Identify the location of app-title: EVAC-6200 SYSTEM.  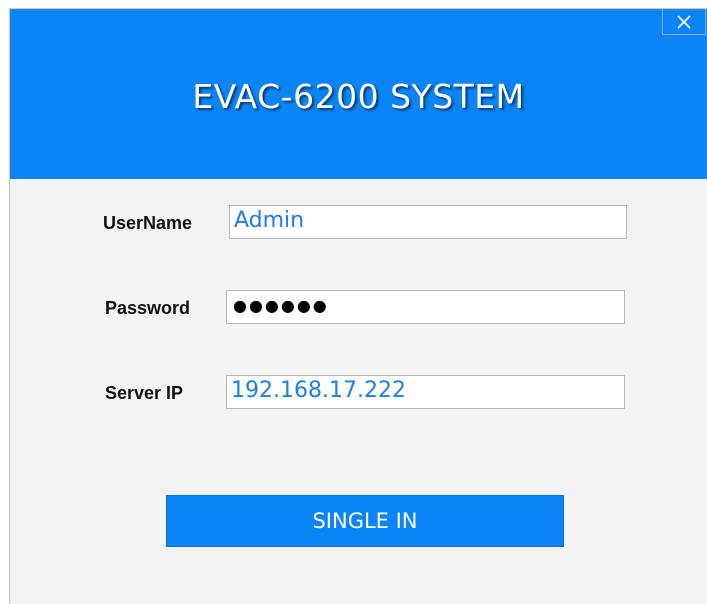
(358, 96).